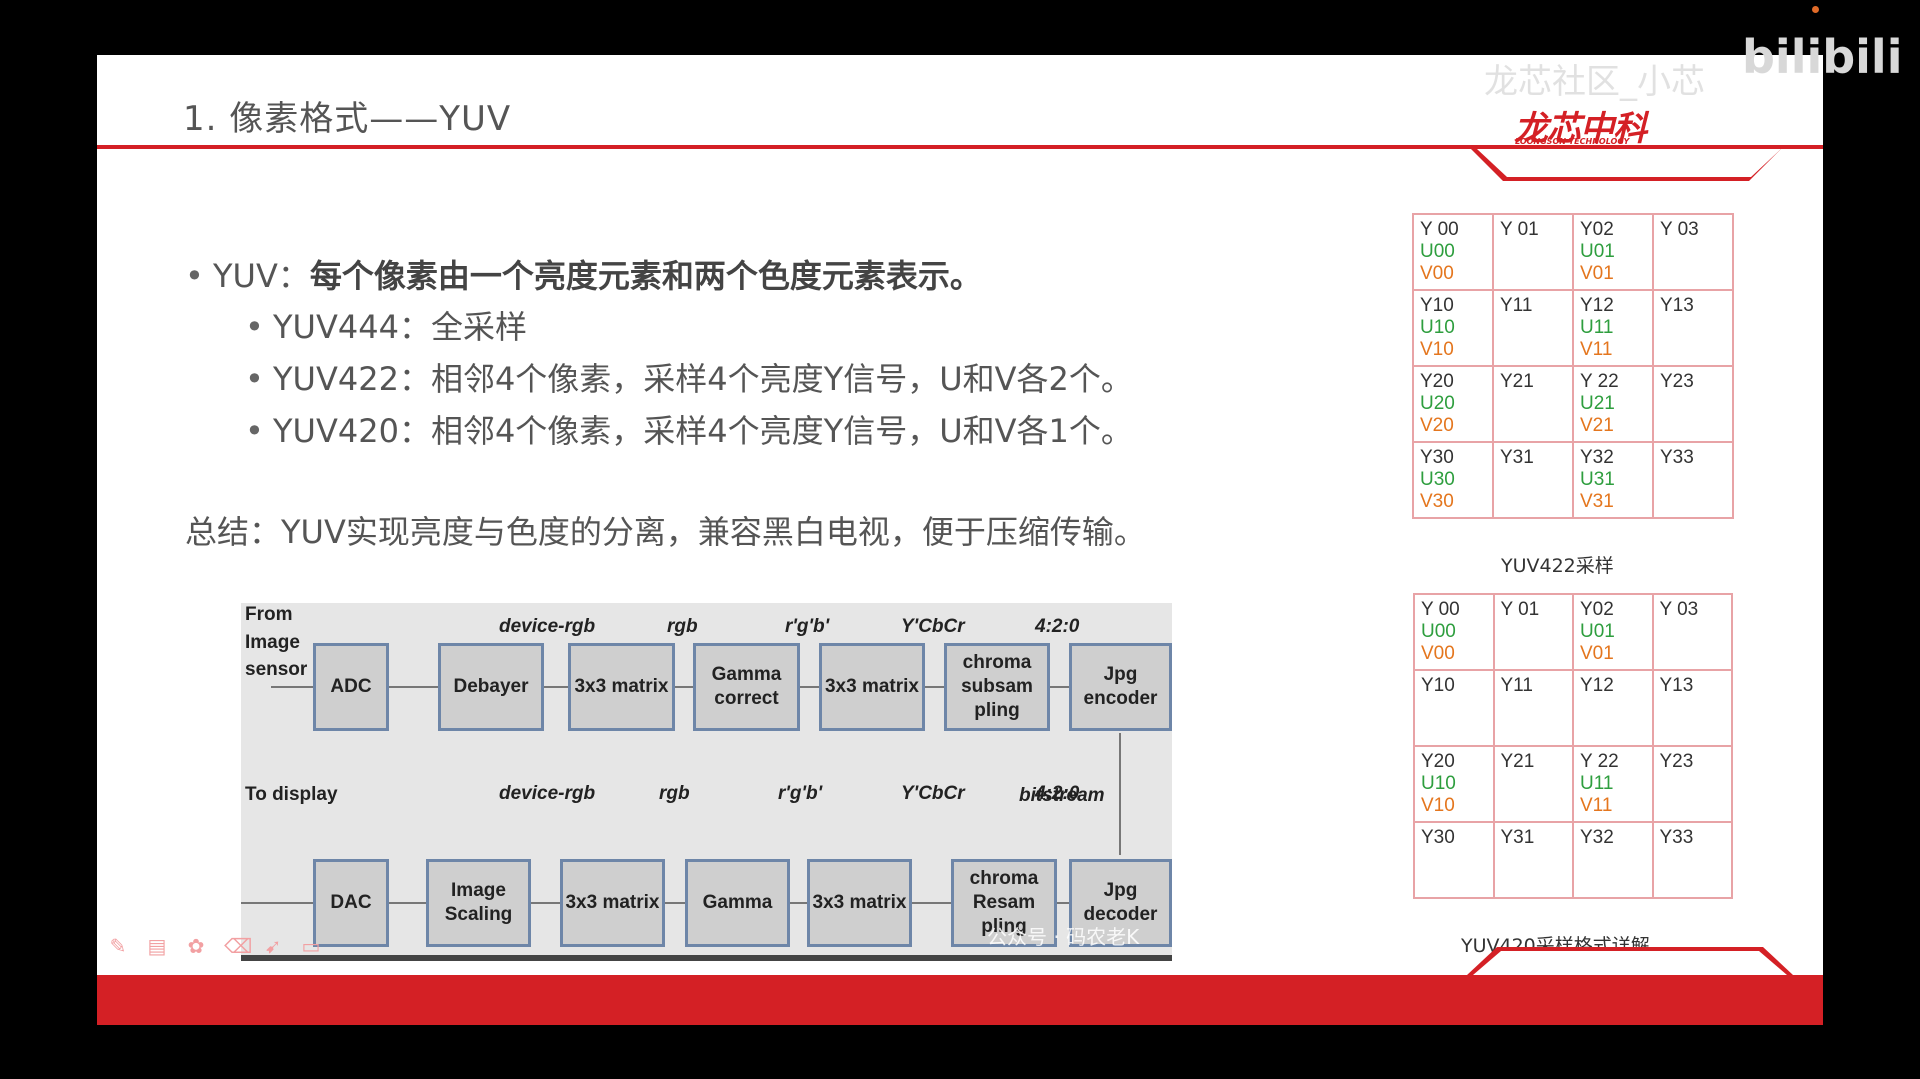 Image resolution: width=1920 pixels, height=1079 pixels. Describe the element at coordinates (1597, 327) in the screenshot. I see `u-sample: U11` at that location.